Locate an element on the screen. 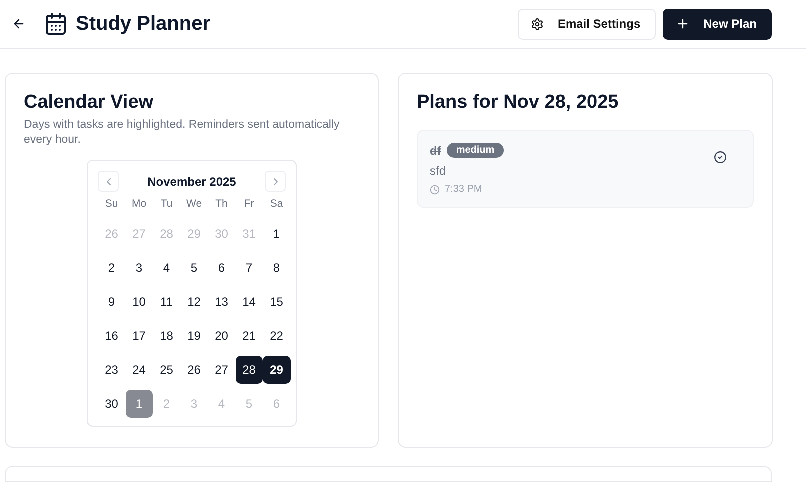 The width and height of the screenshot is (806, 482). calendar-day: 7 is located at coordinates (249, 268).